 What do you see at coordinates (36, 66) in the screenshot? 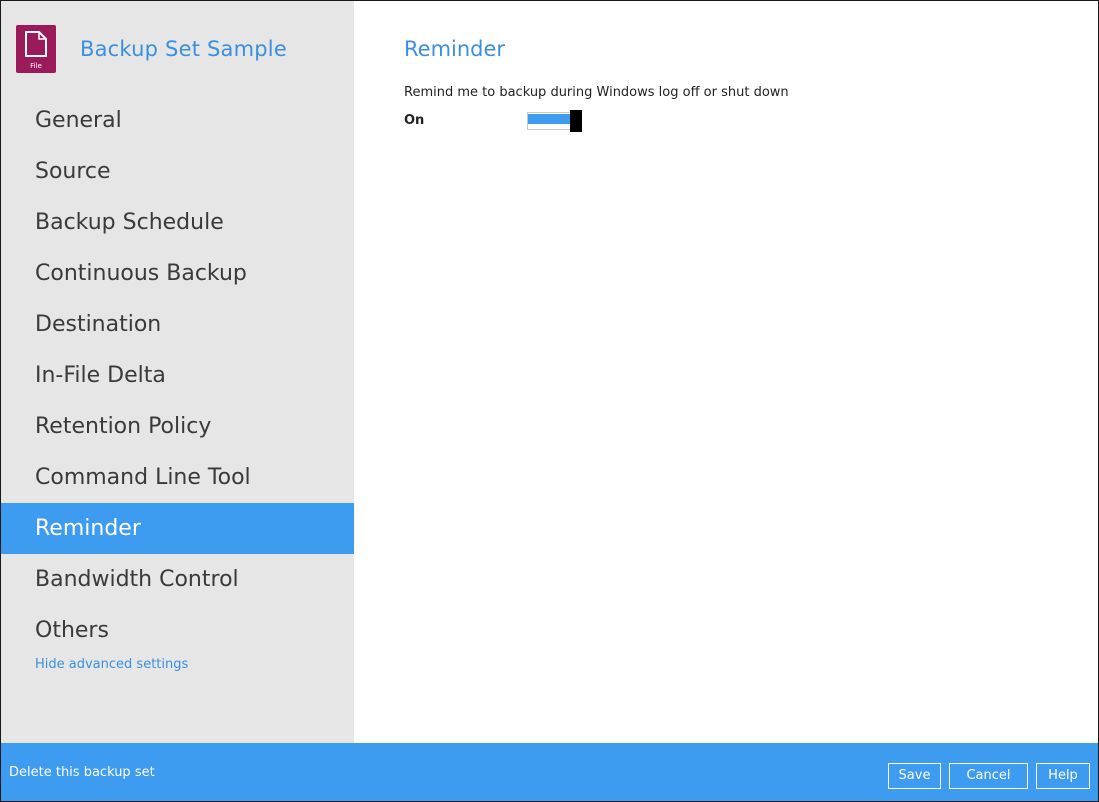
I see `file-icon-label: File` at bounding box center [36, 66].